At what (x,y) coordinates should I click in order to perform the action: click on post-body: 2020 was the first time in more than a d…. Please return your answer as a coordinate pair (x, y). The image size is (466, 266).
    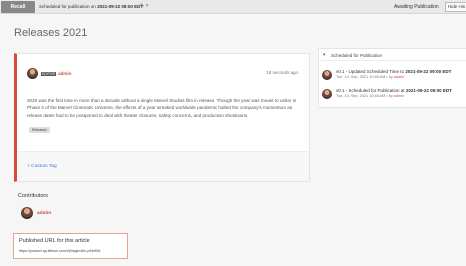
    Looking at the image, I should click on (166, 108).